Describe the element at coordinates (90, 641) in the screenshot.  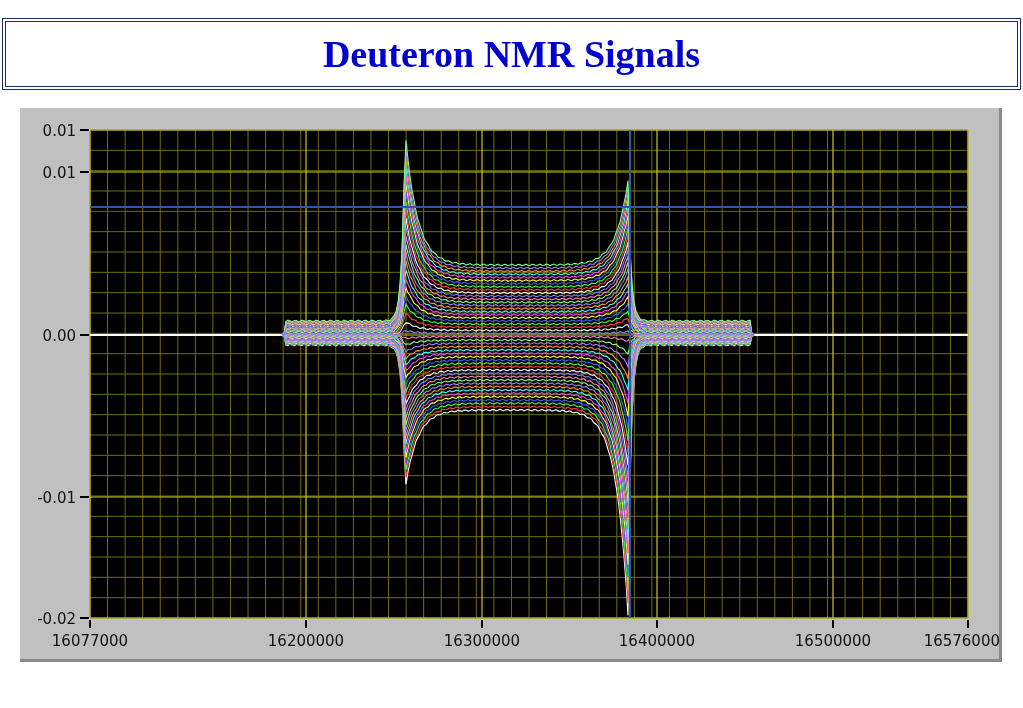
I see `axis-tick-label: 16077000` at that location.